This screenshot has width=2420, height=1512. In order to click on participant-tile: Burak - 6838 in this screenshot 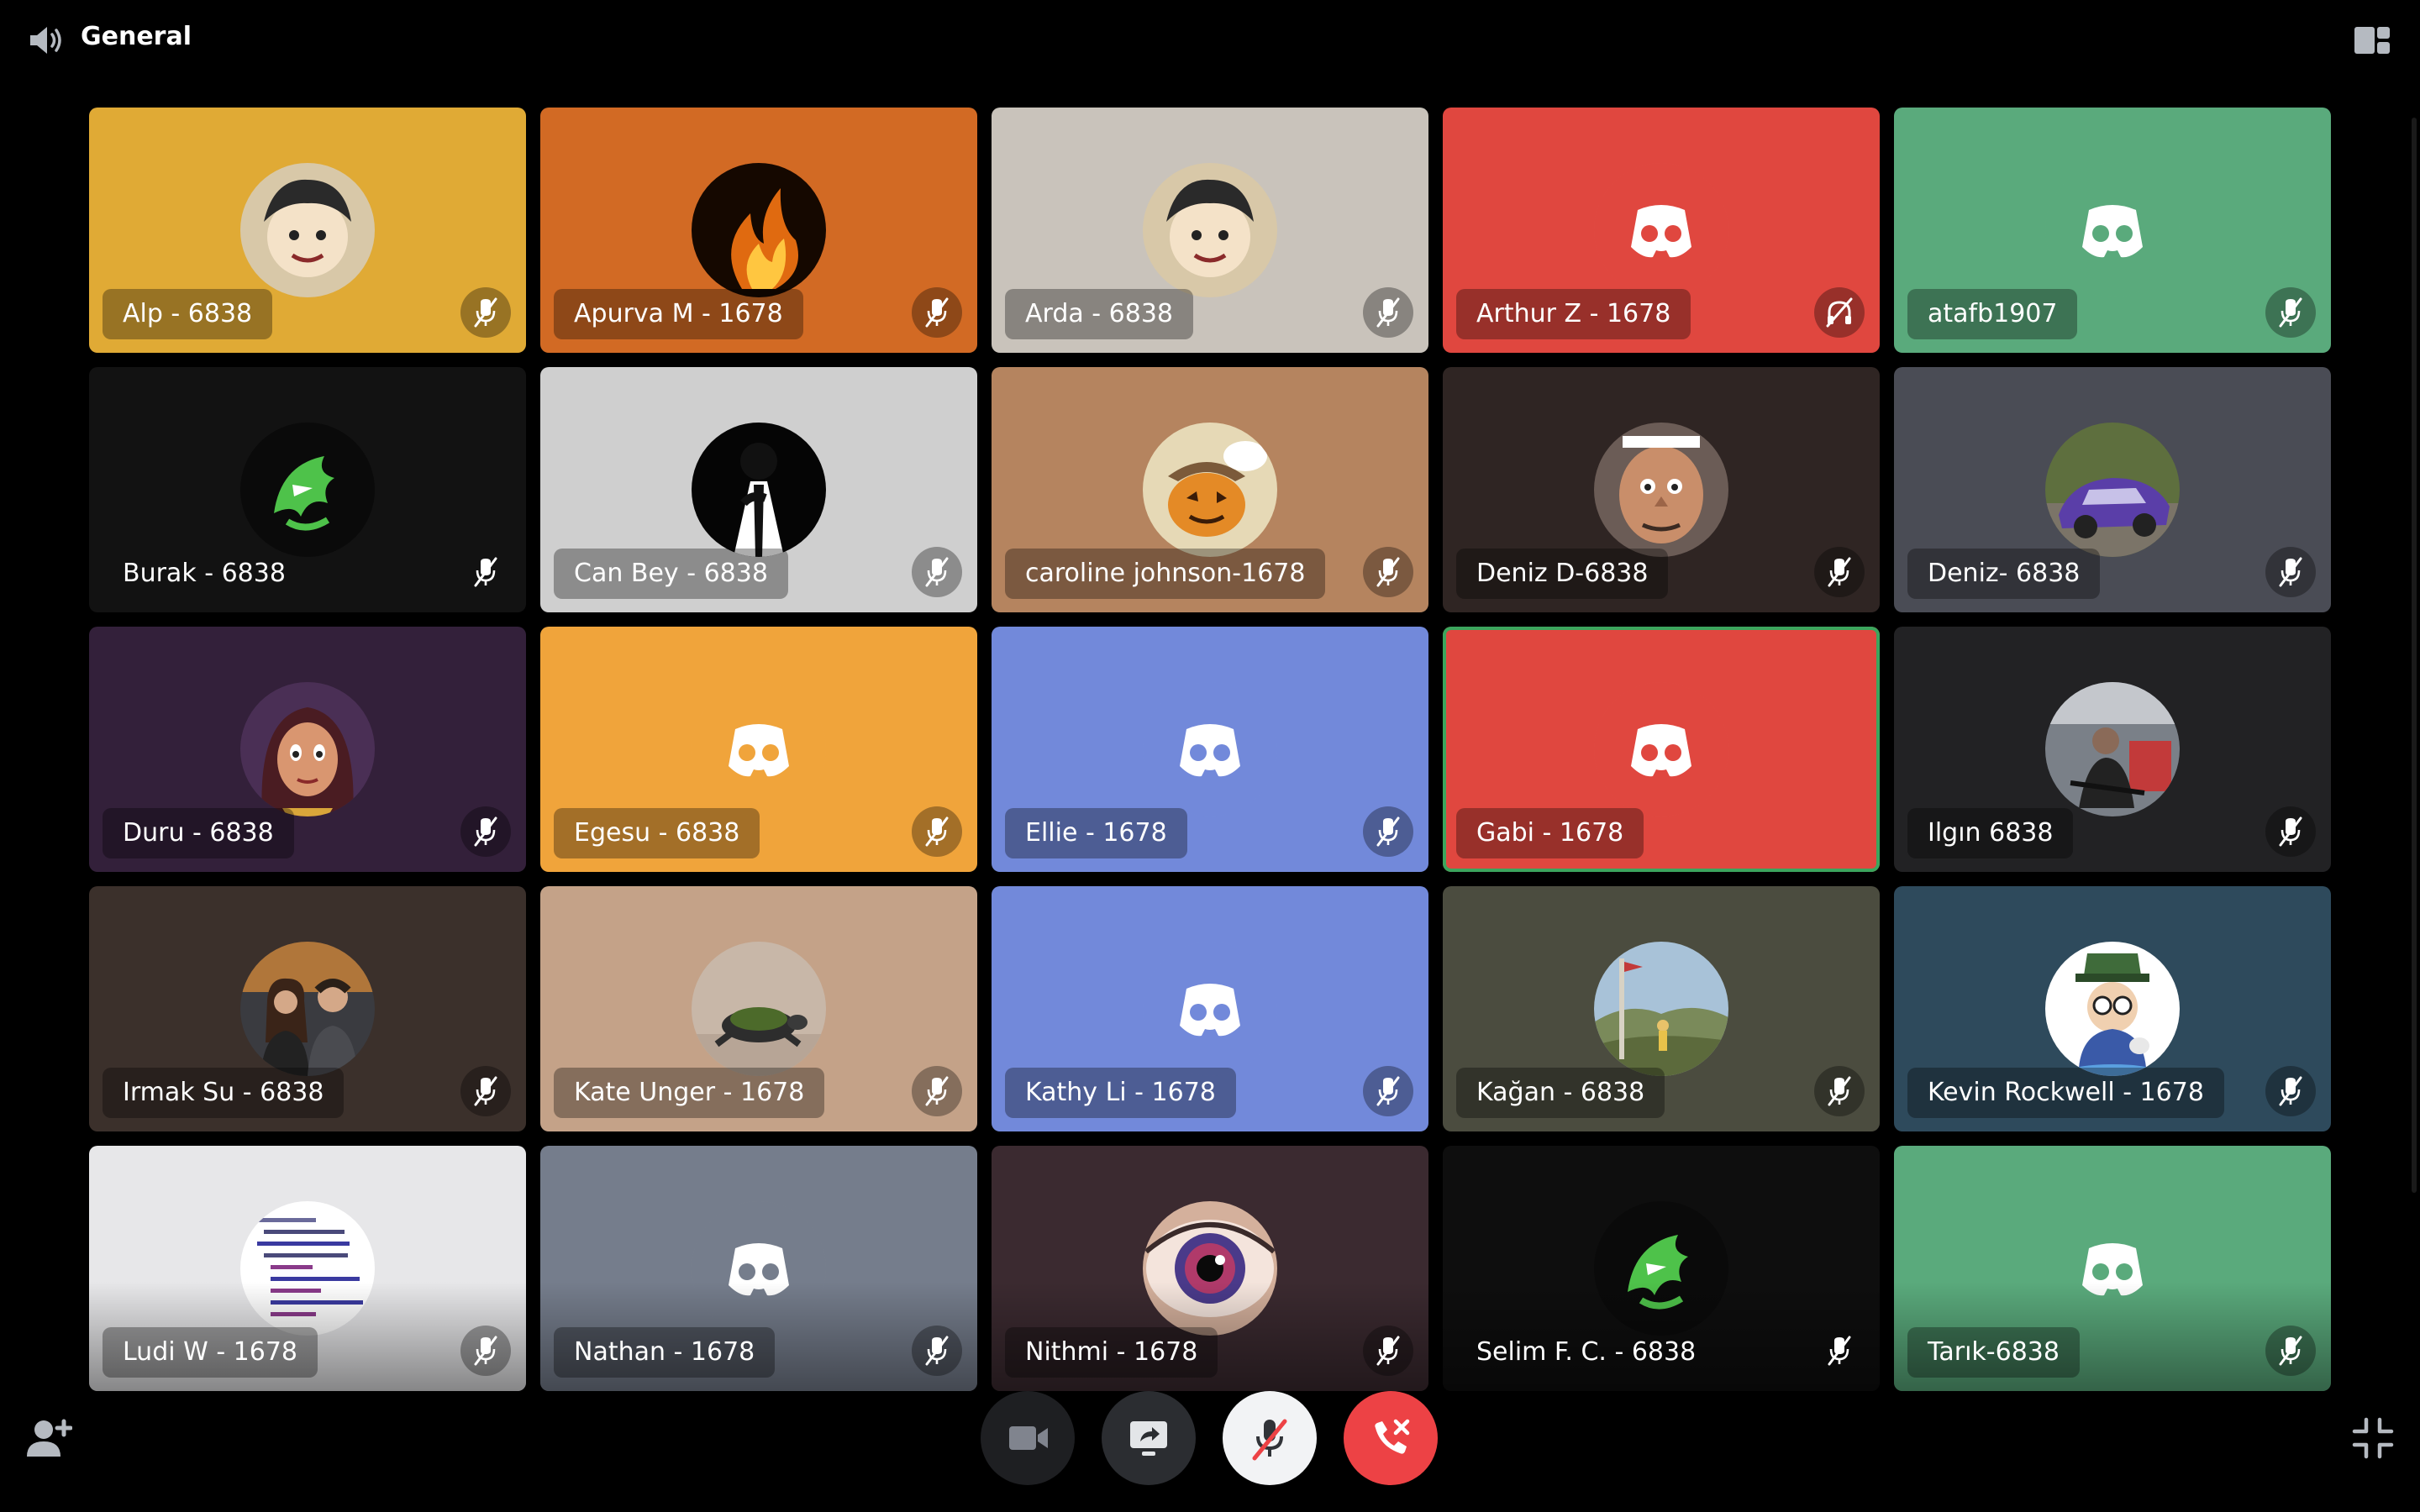, I will do `click(307, 489)`.